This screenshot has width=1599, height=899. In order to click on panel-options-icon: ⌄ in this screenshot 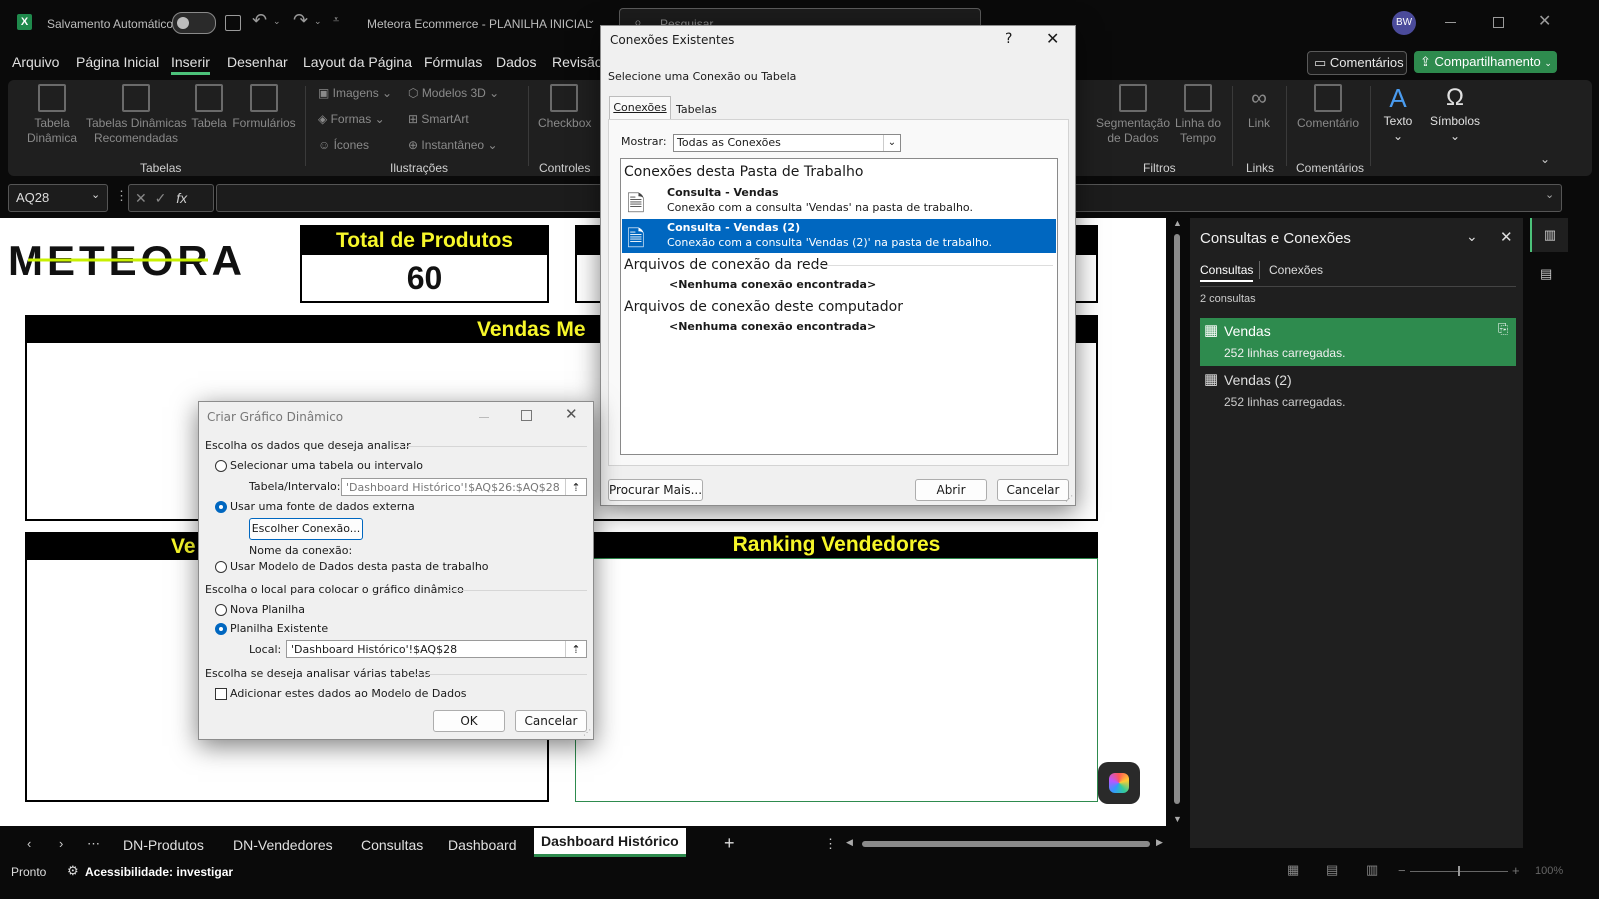, I will do `click(1472, 236)`.